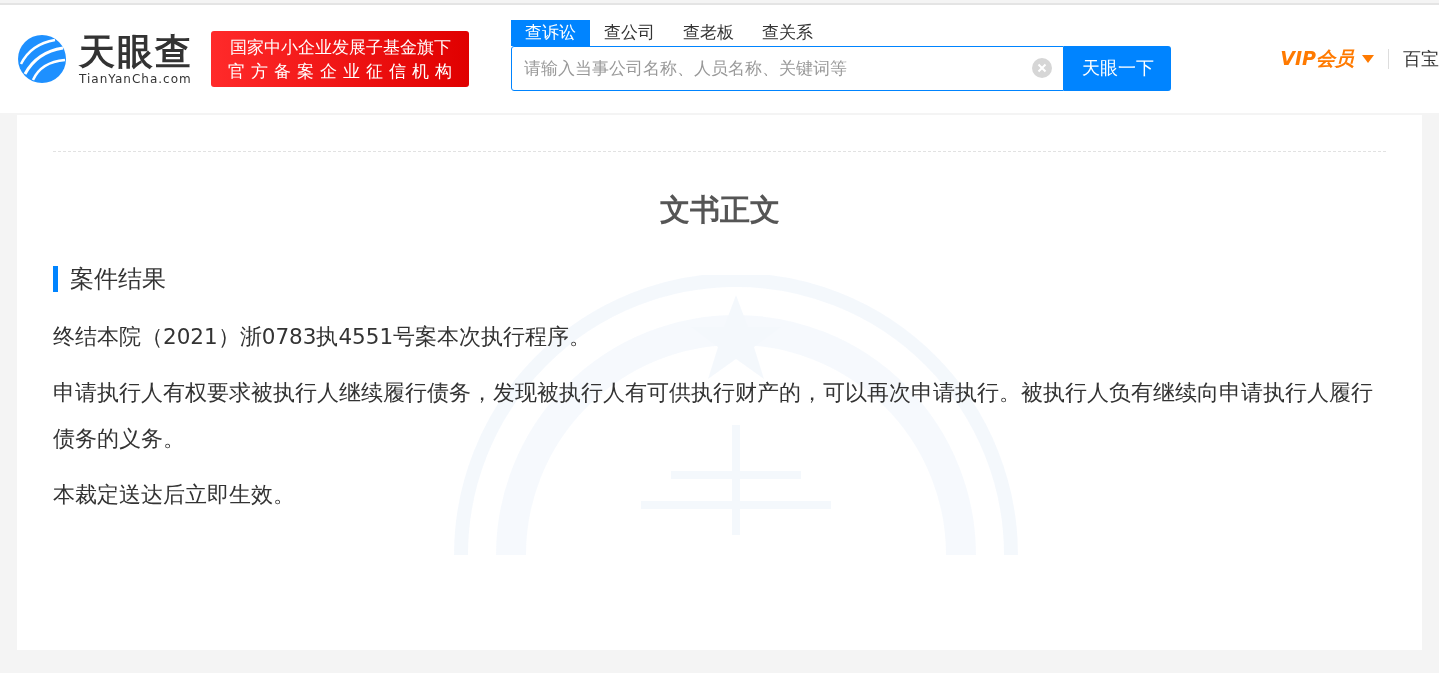  I want to click on paragraph: 终结本院（2021）浙0783执4551号案本次执行程序。, so click(323, 337).